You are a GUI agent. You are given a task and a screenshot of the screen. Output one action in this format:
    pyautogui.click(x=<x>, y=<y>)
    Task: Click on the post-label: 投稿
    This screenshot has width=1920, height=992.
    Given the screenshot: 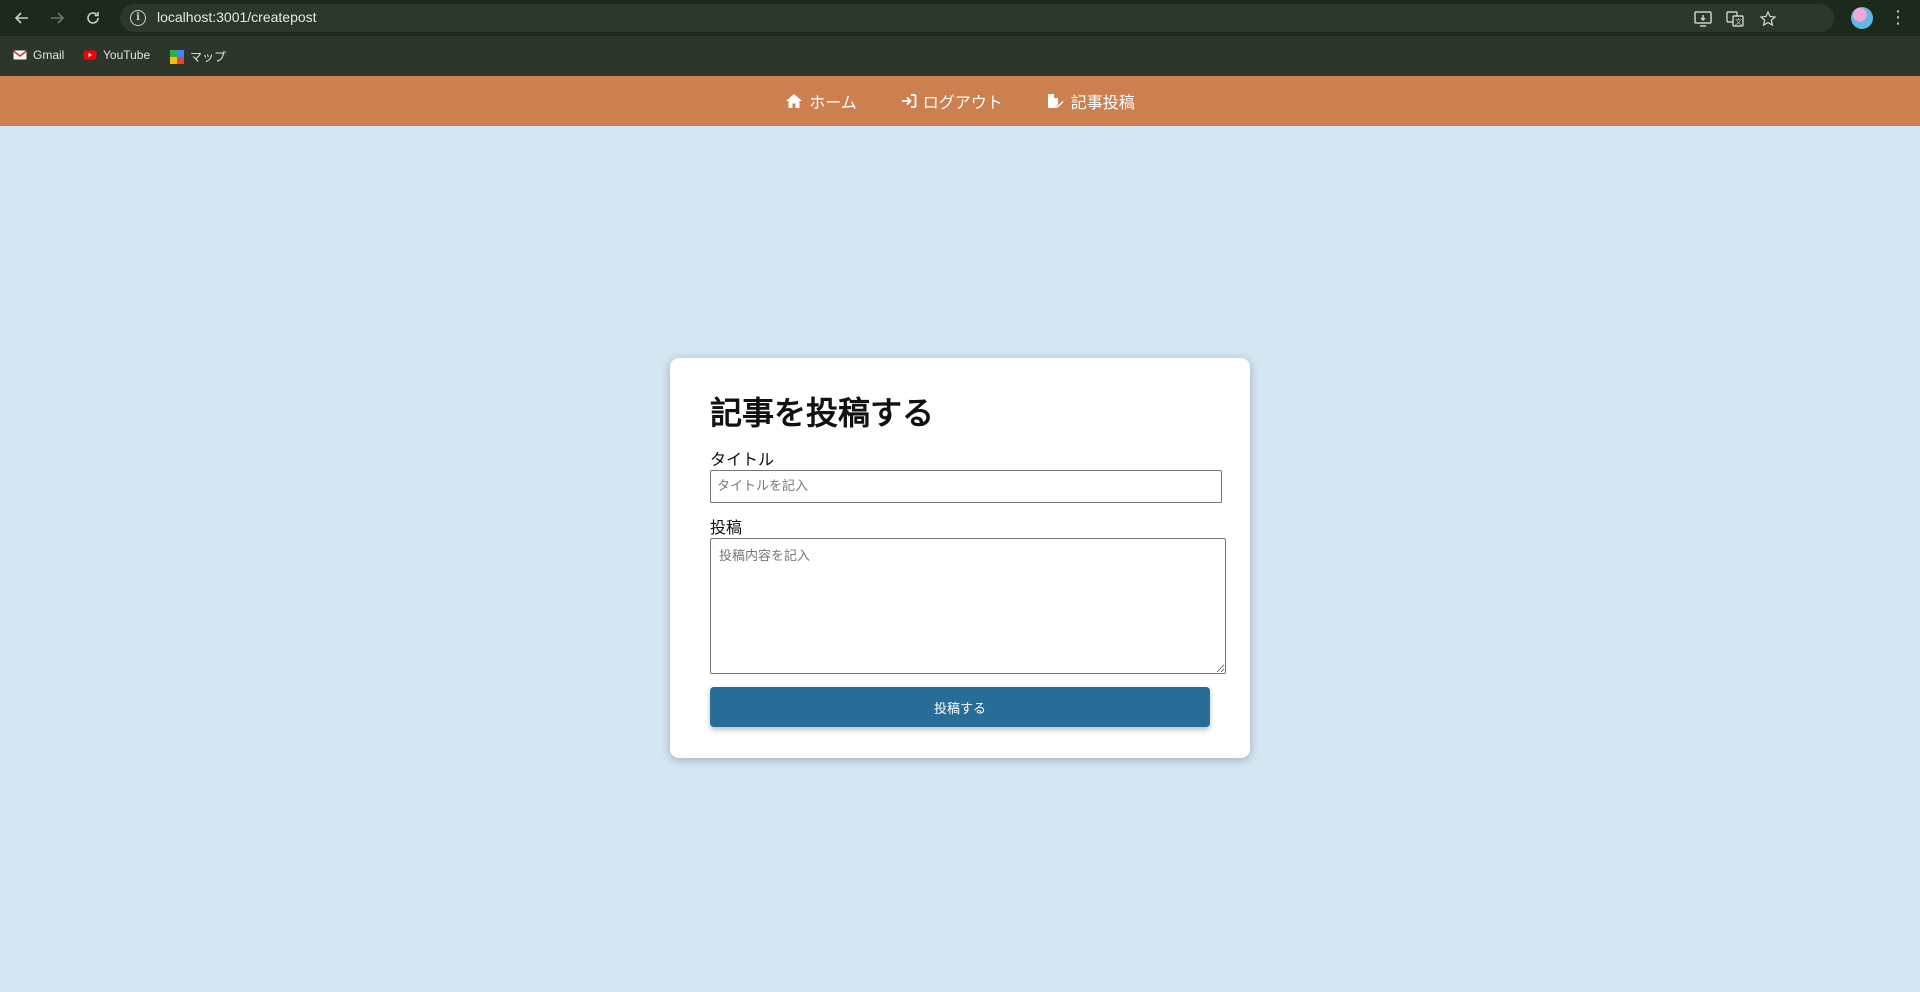 What is the action you would take?
    pyautogui.click(x=726, y=527)
    